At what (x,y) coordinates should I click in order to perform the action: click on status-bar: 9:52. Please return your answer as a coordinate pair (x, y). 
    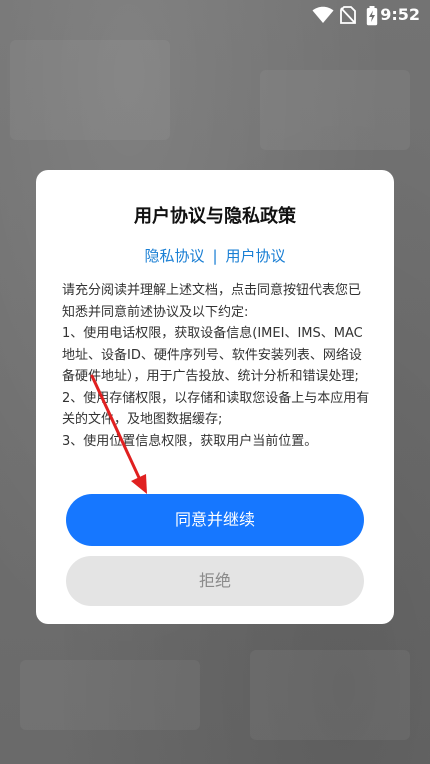
    Looking at the image, I should click on (215, 15).